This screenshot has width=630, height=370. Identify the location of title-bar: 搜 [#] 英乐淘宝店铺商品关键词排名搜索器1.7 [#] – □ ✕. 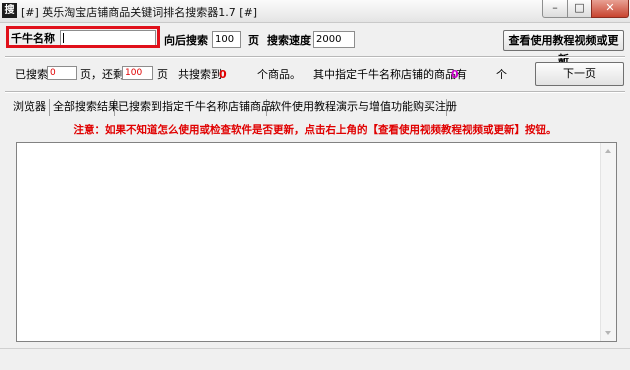
(315, 11).